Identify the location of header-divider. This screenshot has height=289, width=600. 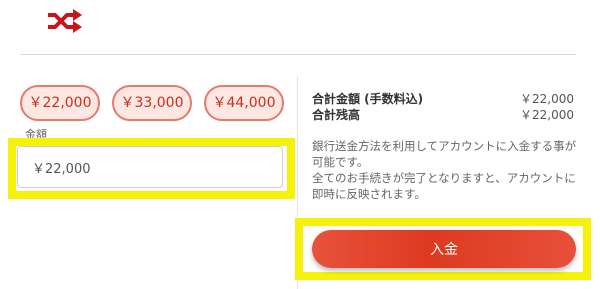
(298, 54).